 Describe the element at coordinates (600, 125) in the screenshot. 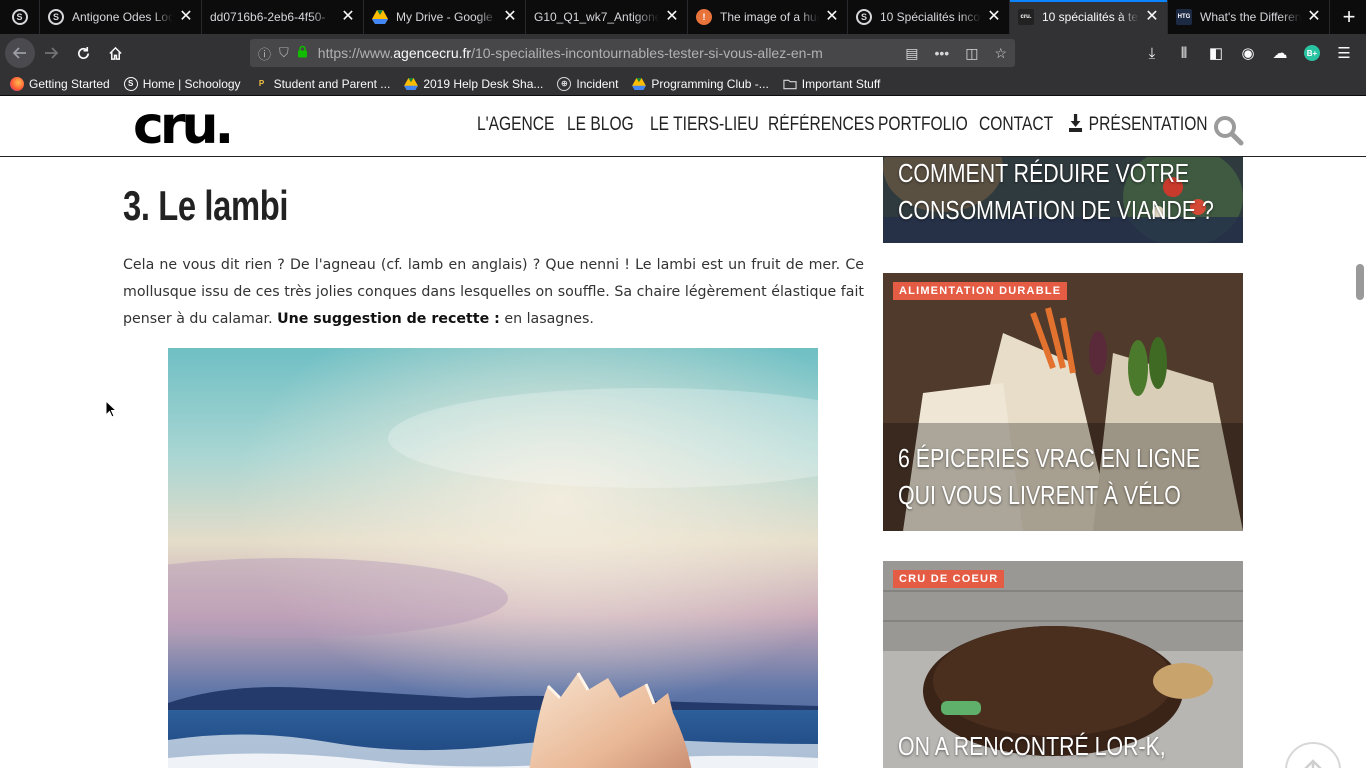

I see `menu-item-blog: LE BLOG` at that location.